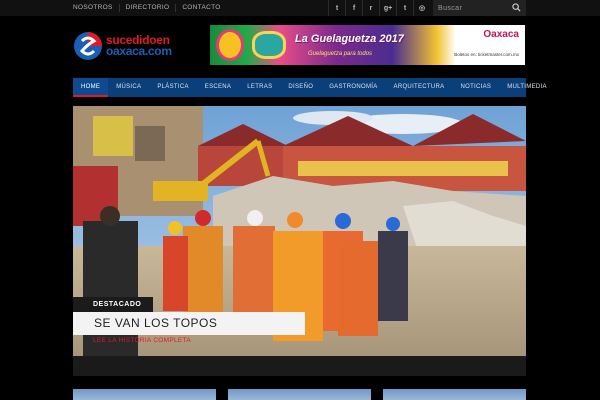 This screenshot has height=400, width=600. Describe the element at coordinates (336, 8) in the screenshot. I see `twitter-icon: t` at that location.